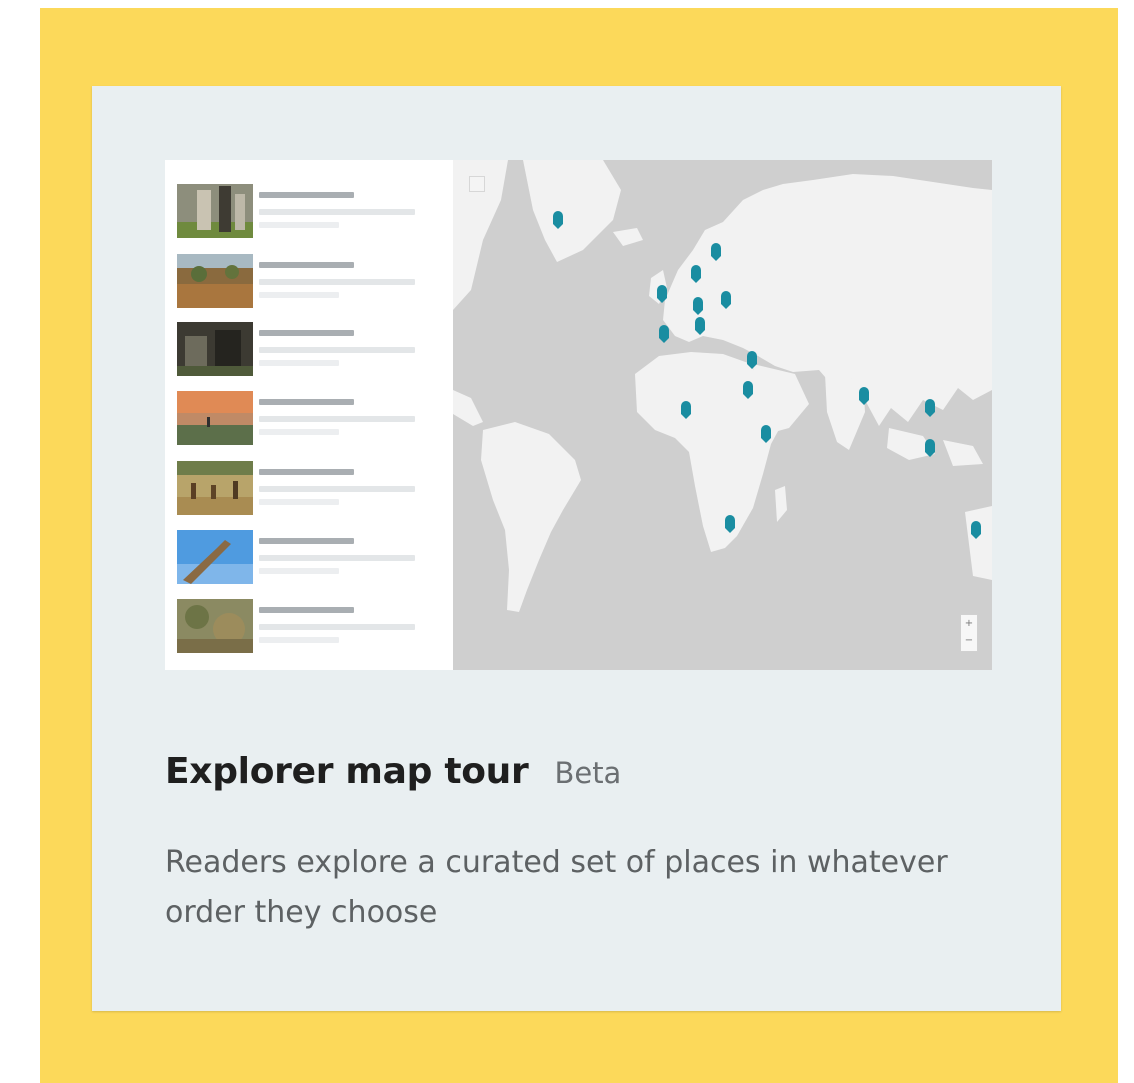  I want to click on card-title-row: Explorer map tour Beta, so click(393, 771).